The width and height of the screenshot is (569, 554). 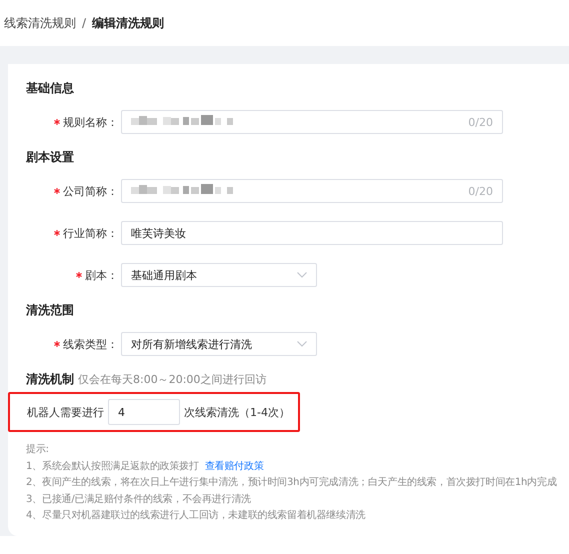 I want to click on tip-text: 1、系统会默认按照满足返款的政策拨打, so click(x=112, y=466).